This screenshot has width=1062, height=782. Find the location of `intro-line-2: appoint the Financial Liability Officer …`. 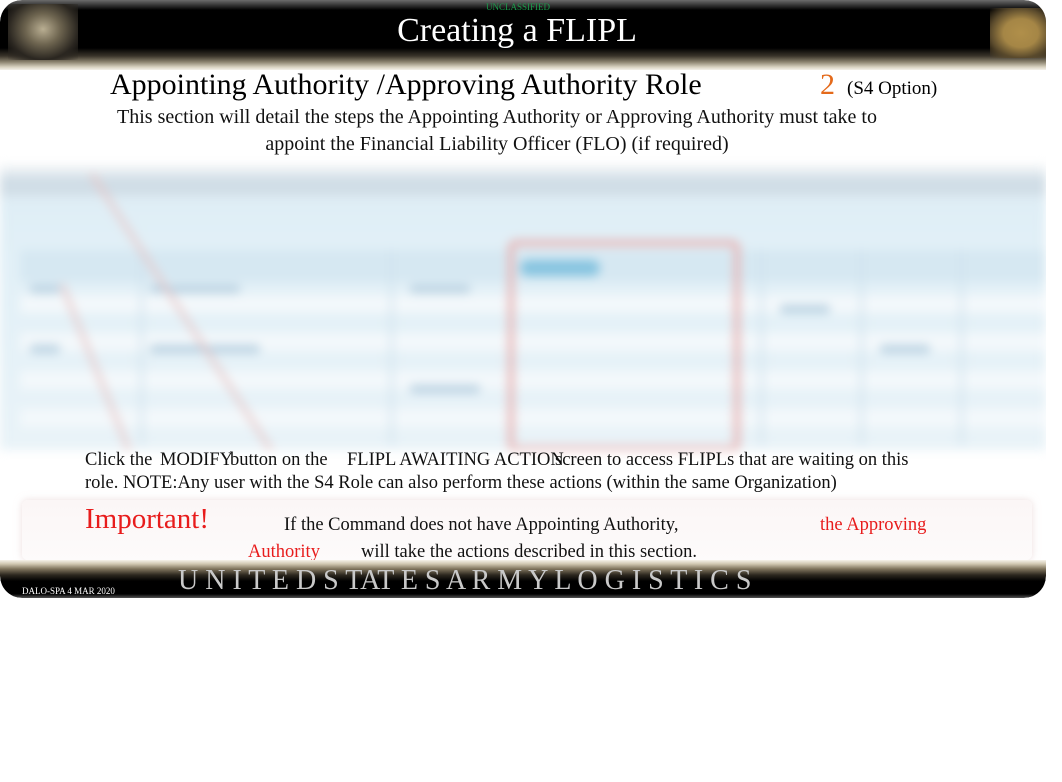

intro-line-2: appoint the Financial Liability Officer … is located at coordinates (497, 144).